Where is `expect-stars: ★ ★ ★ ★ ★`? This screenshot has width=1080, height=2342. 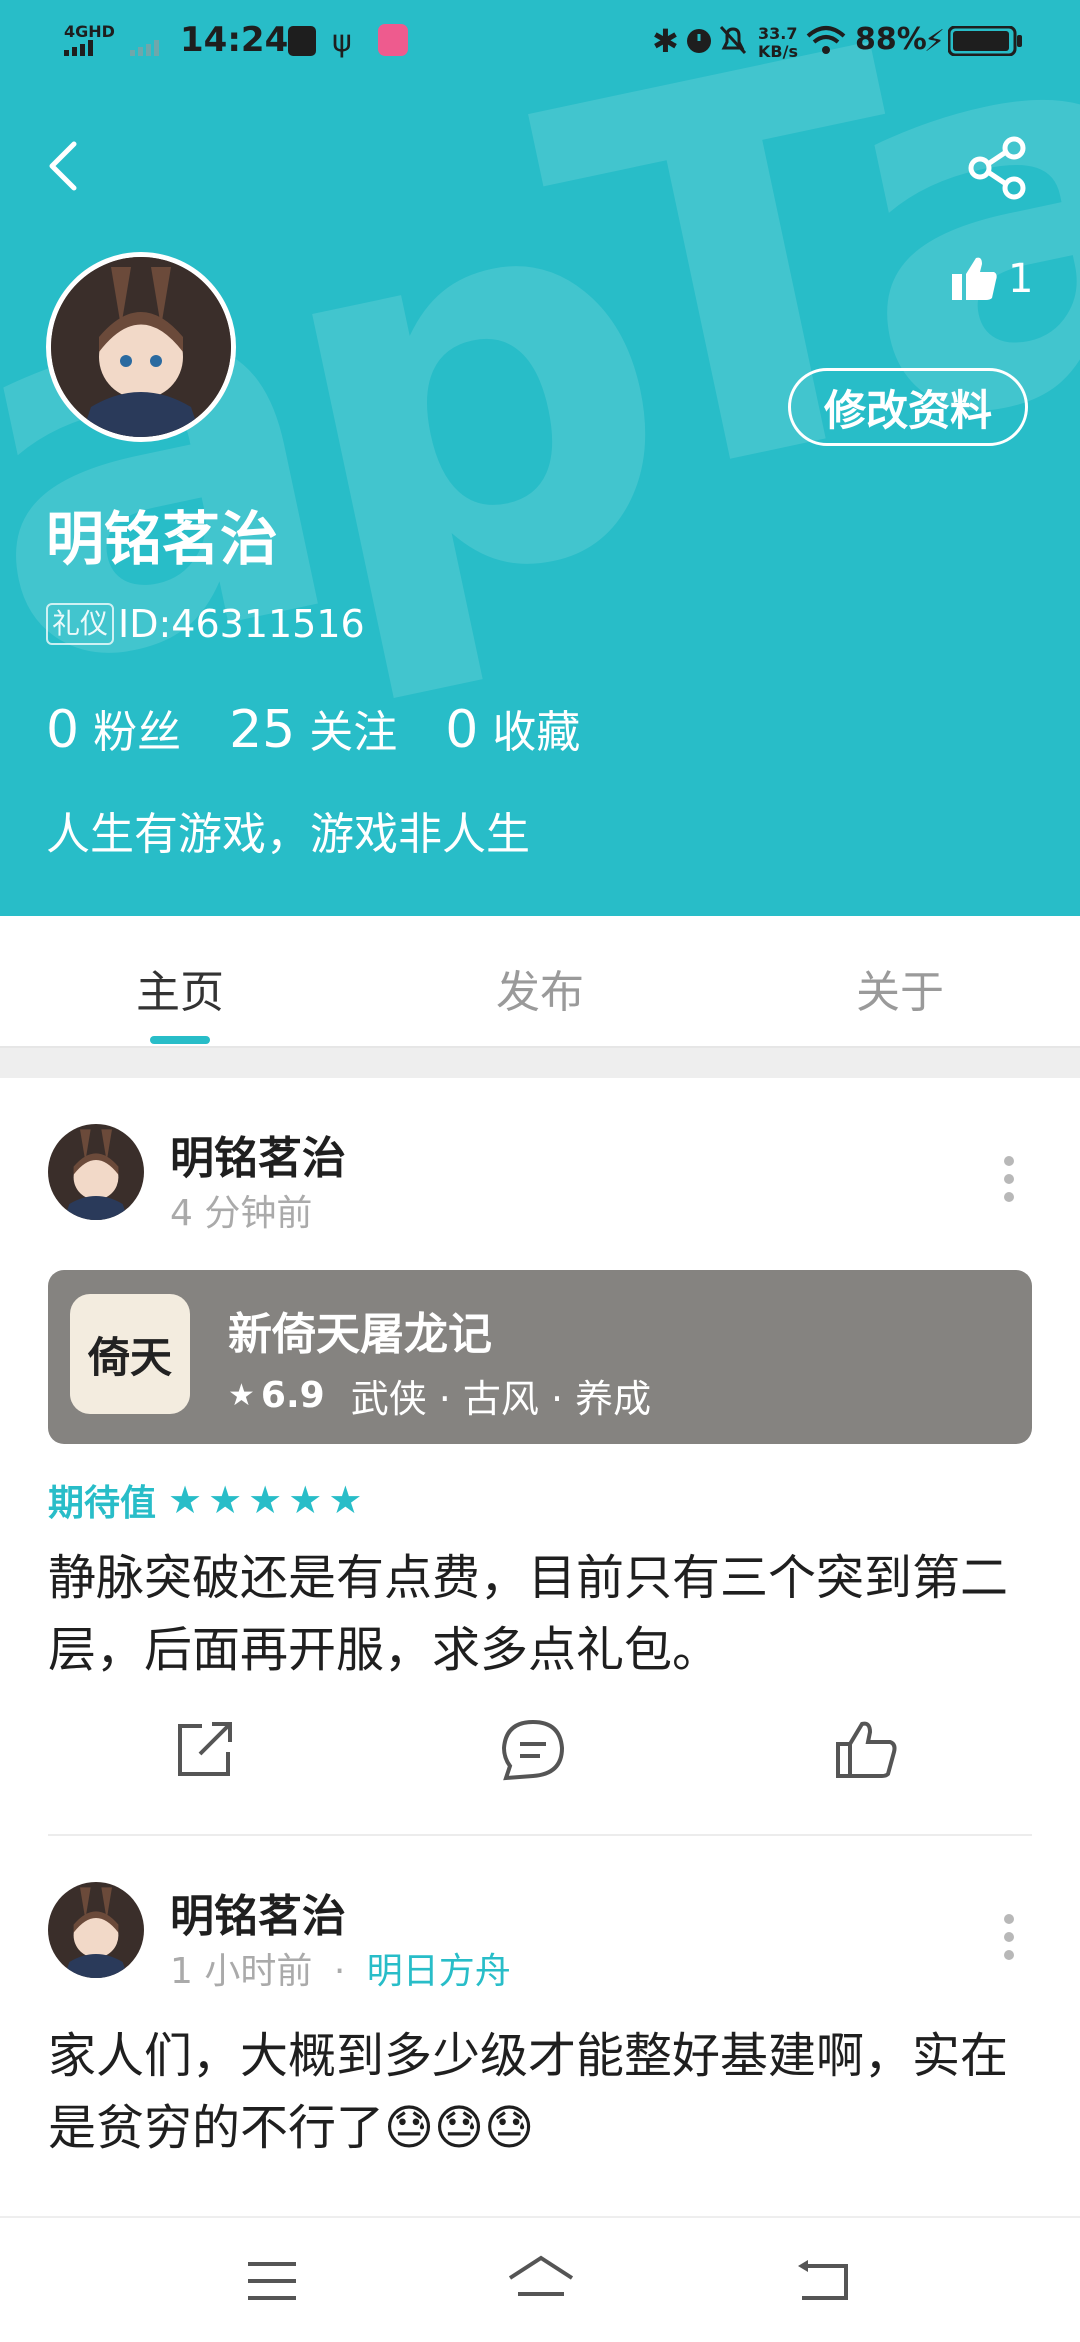 expect-stars: ★ ★ ★ ★ ★ is located at coordinates (268, 1500).